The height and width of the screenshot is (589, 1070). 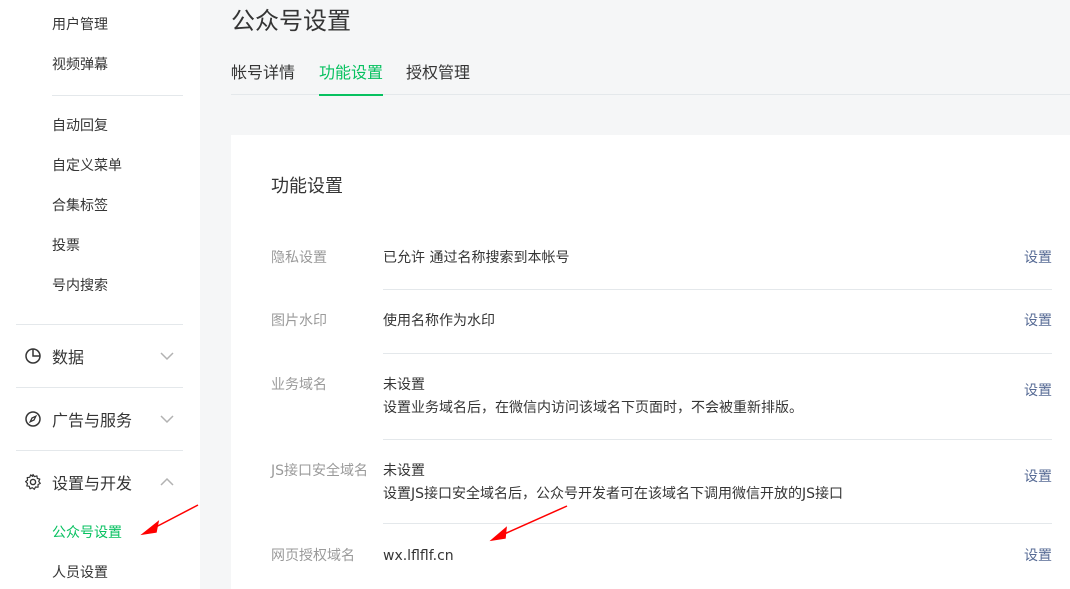 What do you see at coordinates (476, 258) in the screenshot?
I see `row-value: 已允许 通过名称搜索到本帐号` at bounding box center [476, 258].